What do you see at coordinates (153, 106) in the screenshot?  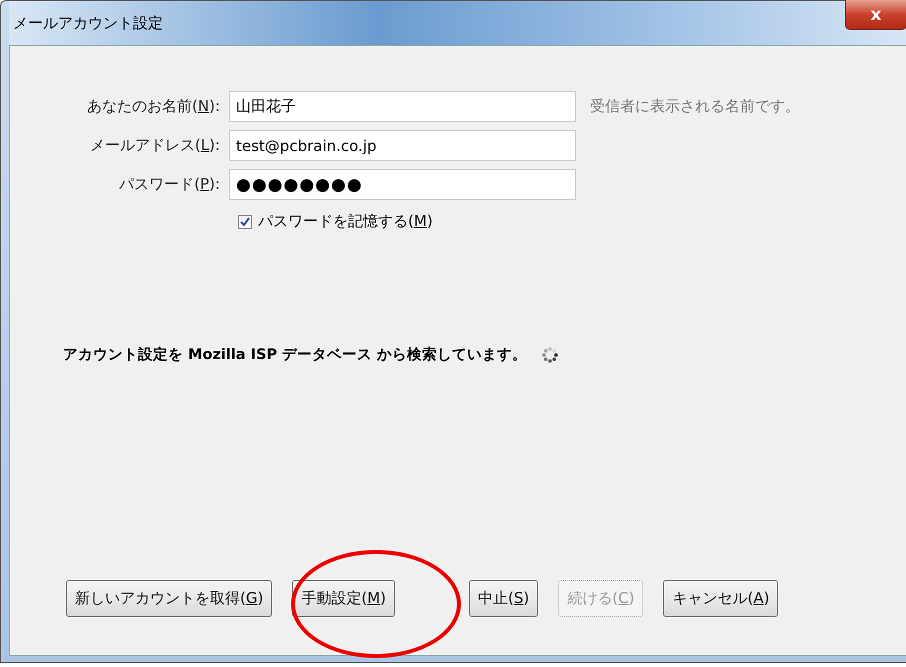 I see `field-label: あなたのお名前(N):` at bounding box center [153, 106].